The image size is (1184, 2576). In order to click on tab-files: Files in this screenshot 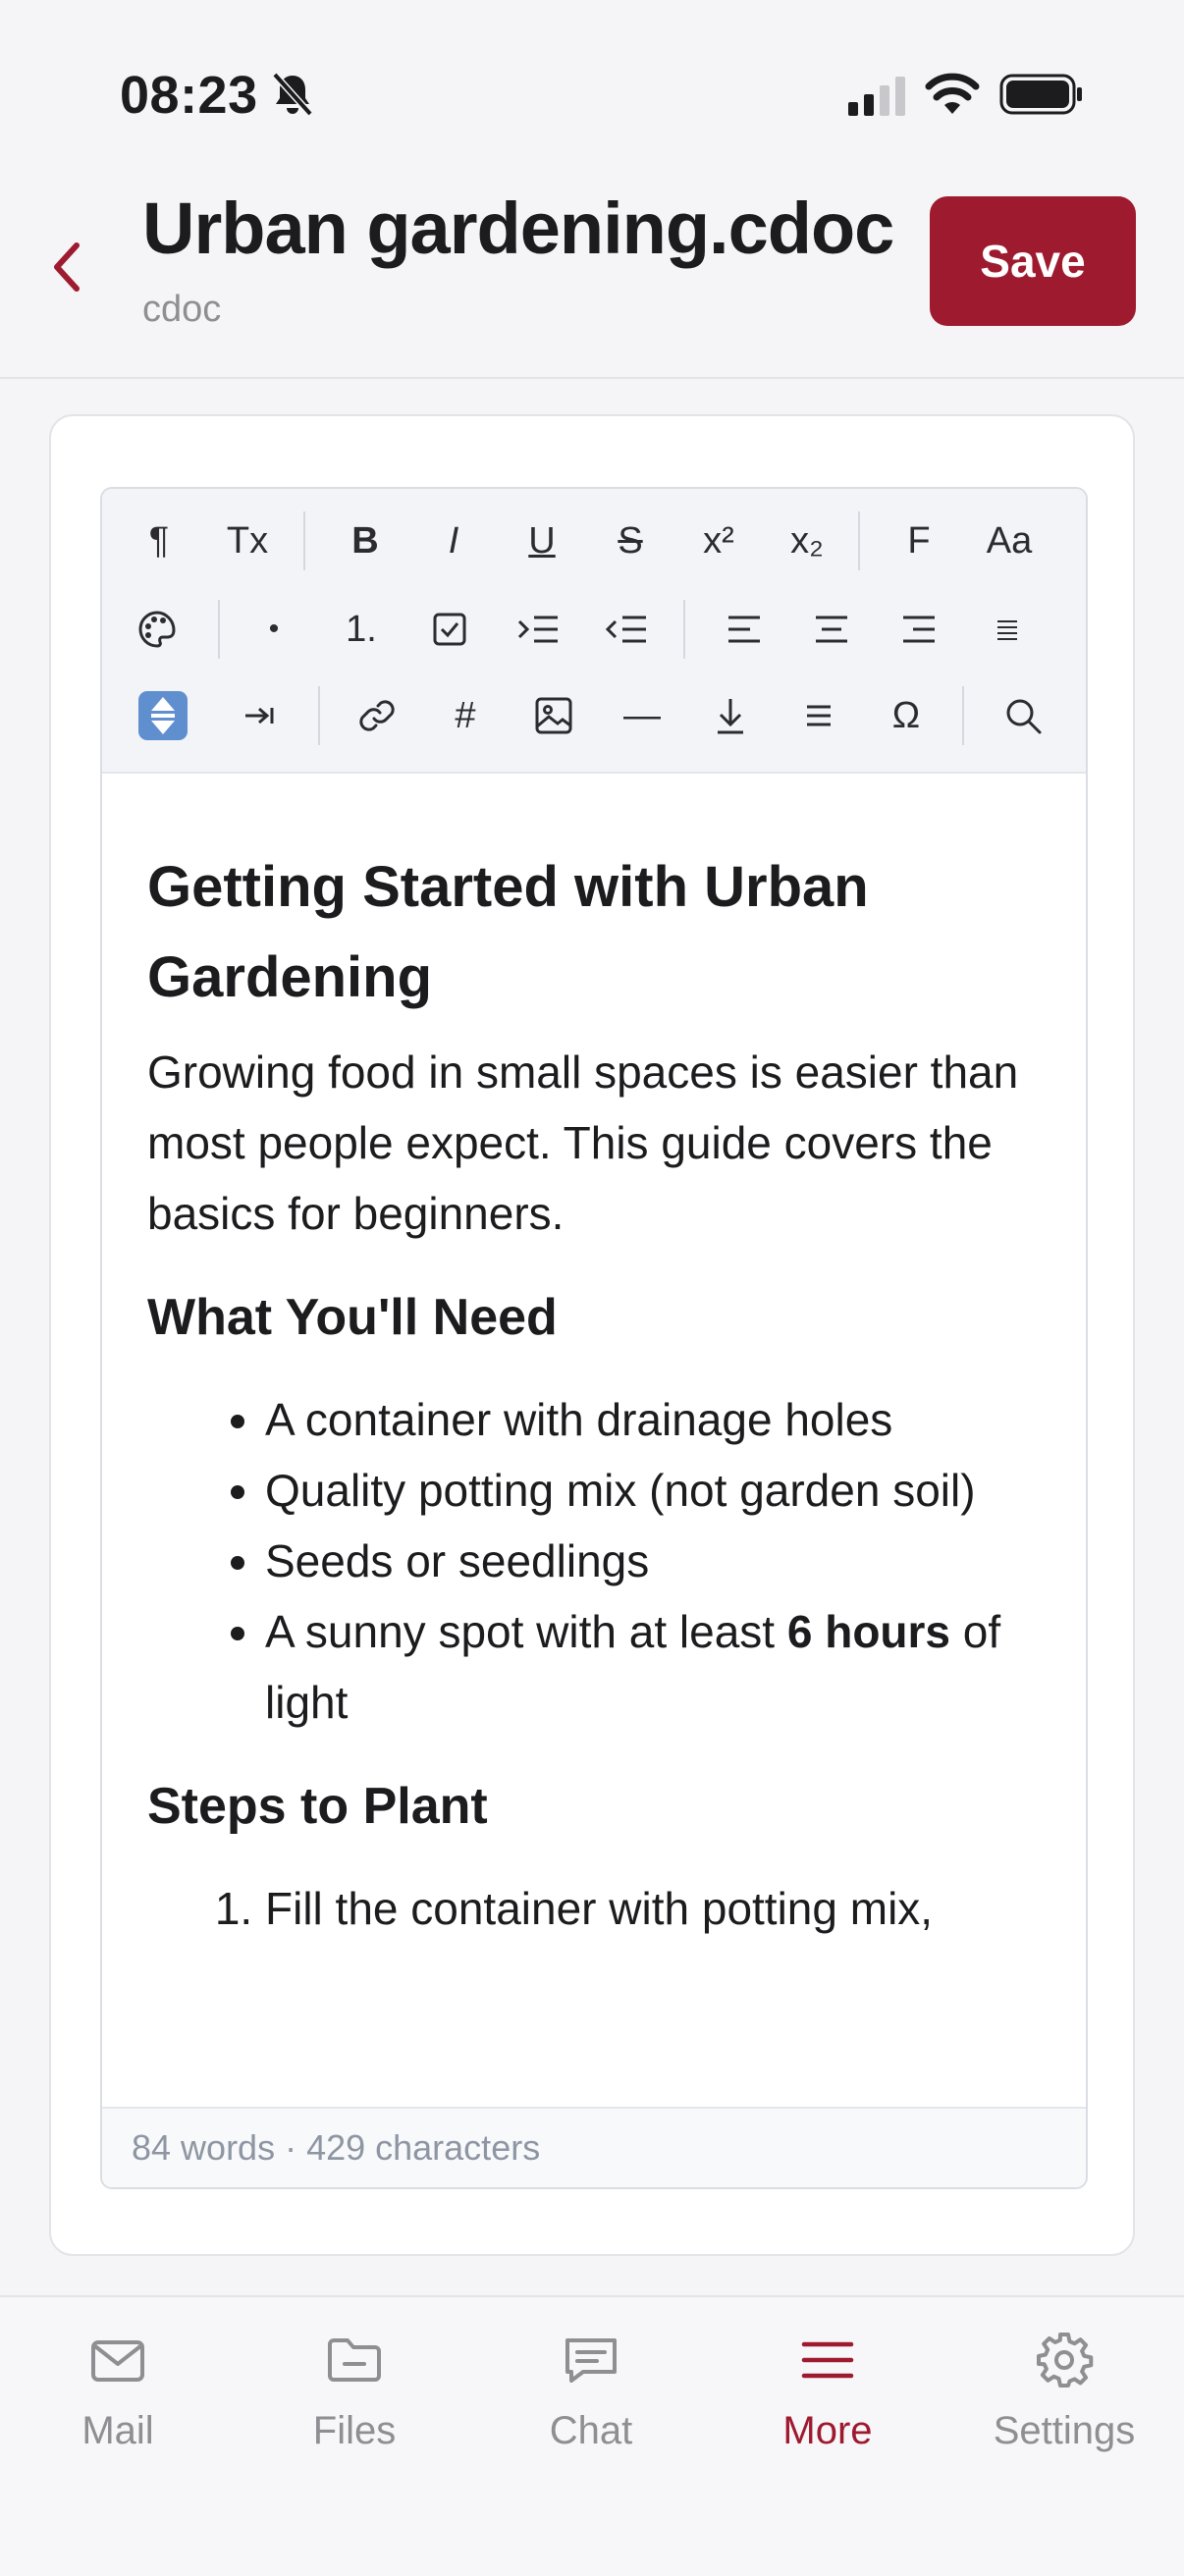, I will do `click(355, 2397)`.